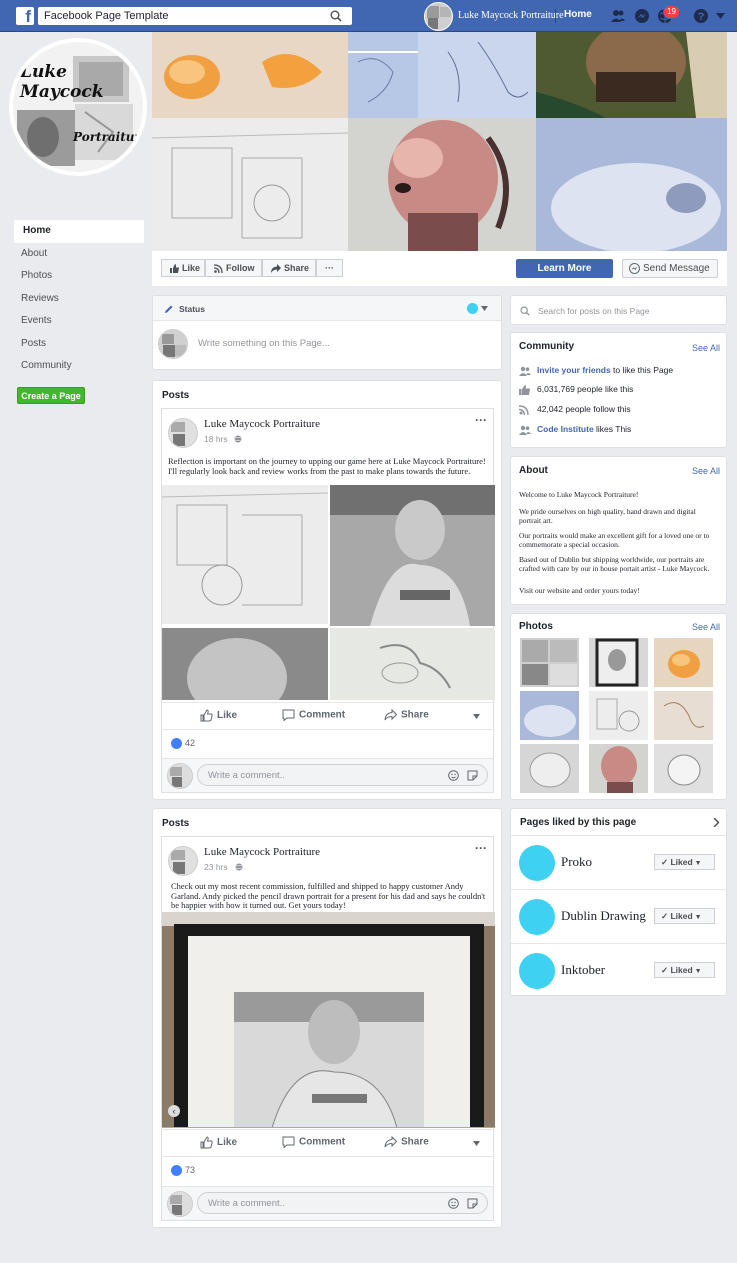  I want to click on community-see-all-link: See All, so click(706, 348).